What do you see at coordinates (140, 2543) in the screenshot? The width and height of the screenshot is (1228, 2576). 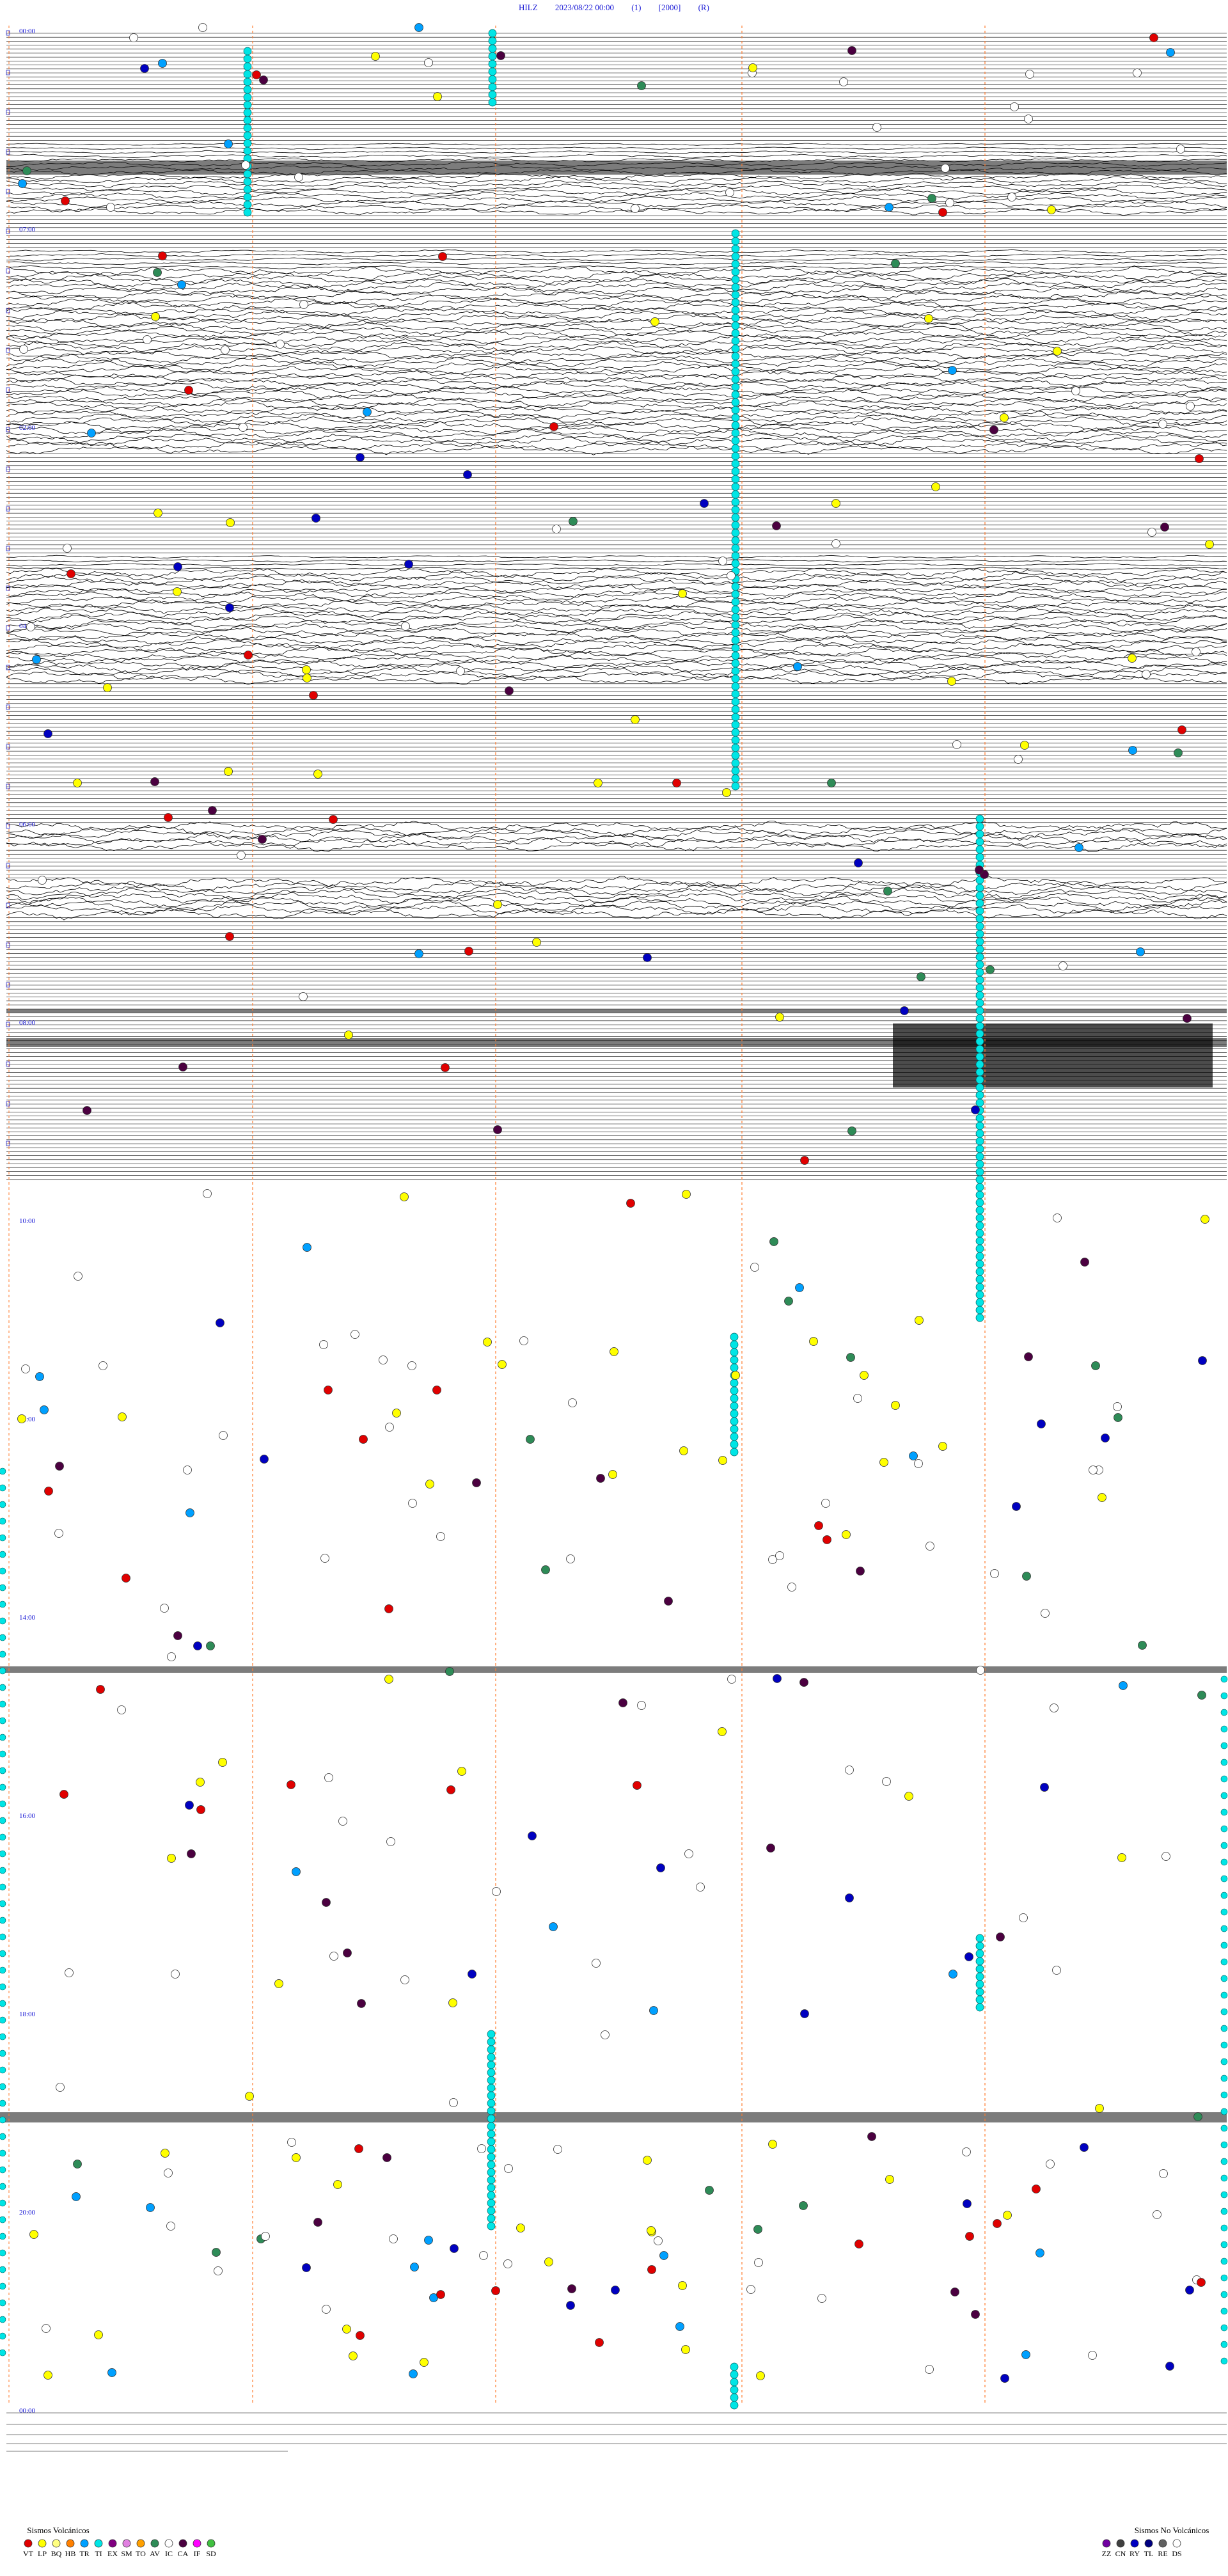 I see `legend-swatch-to` at bounding box center [140, 2543].